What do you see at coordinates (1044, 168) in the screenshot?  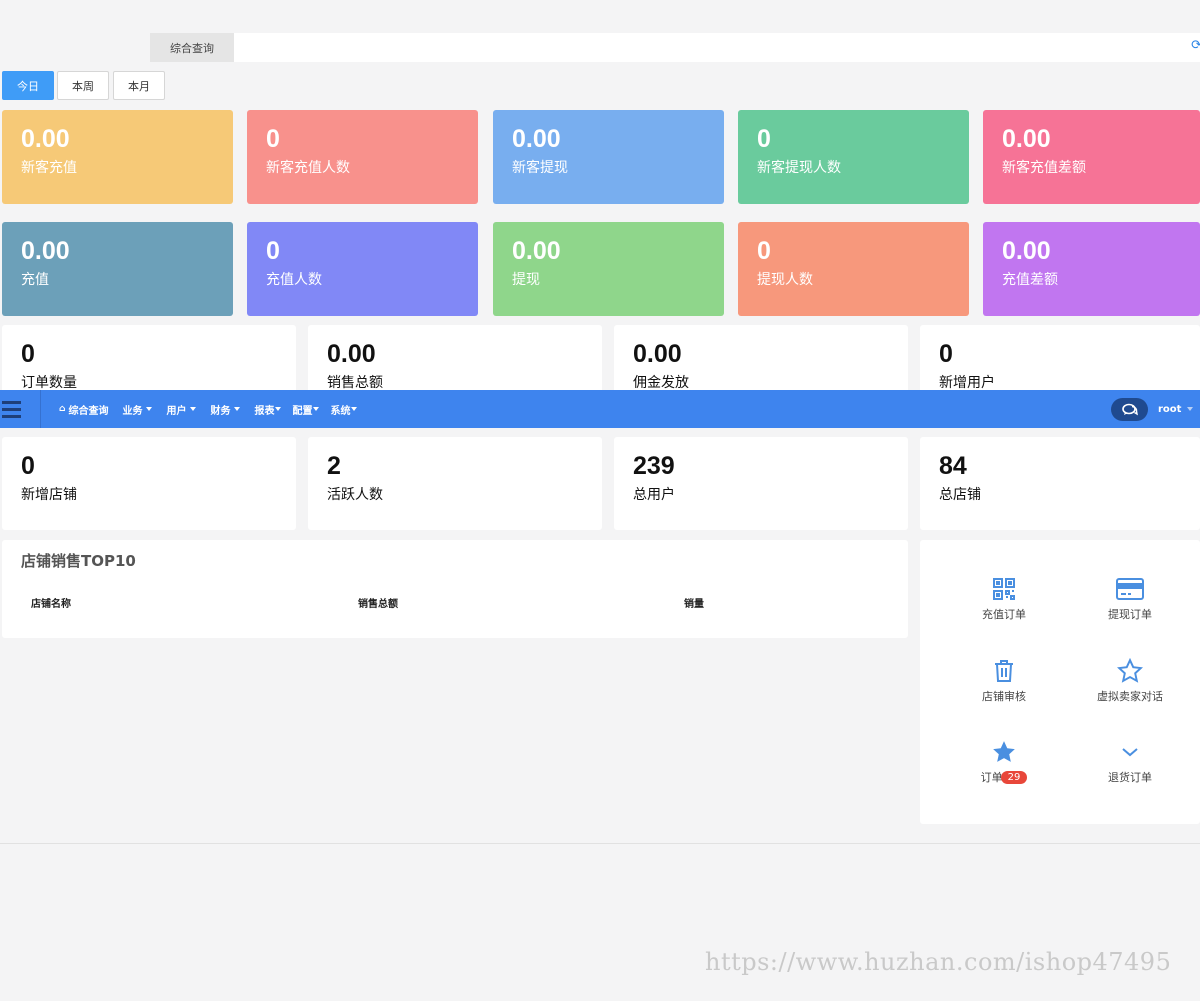 I see `stat-label: 新客充值差额` at bounding box center [1044, 168].